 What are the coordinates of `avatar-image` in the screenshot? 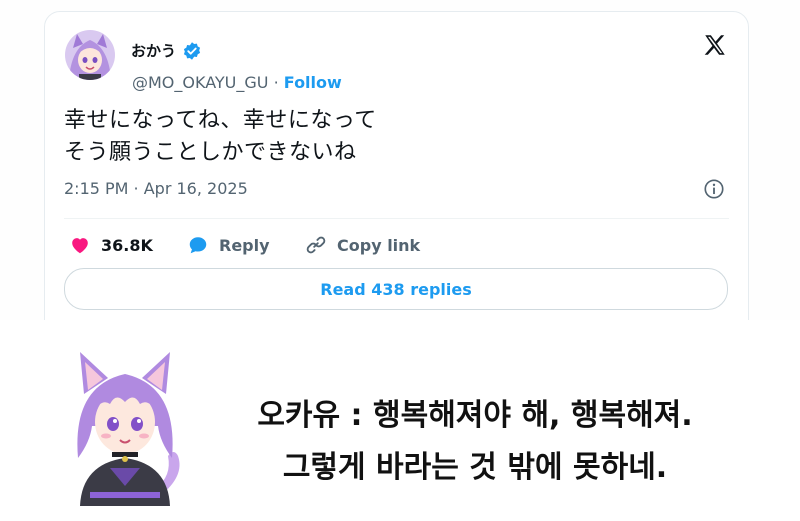 It's located at (90, 55).